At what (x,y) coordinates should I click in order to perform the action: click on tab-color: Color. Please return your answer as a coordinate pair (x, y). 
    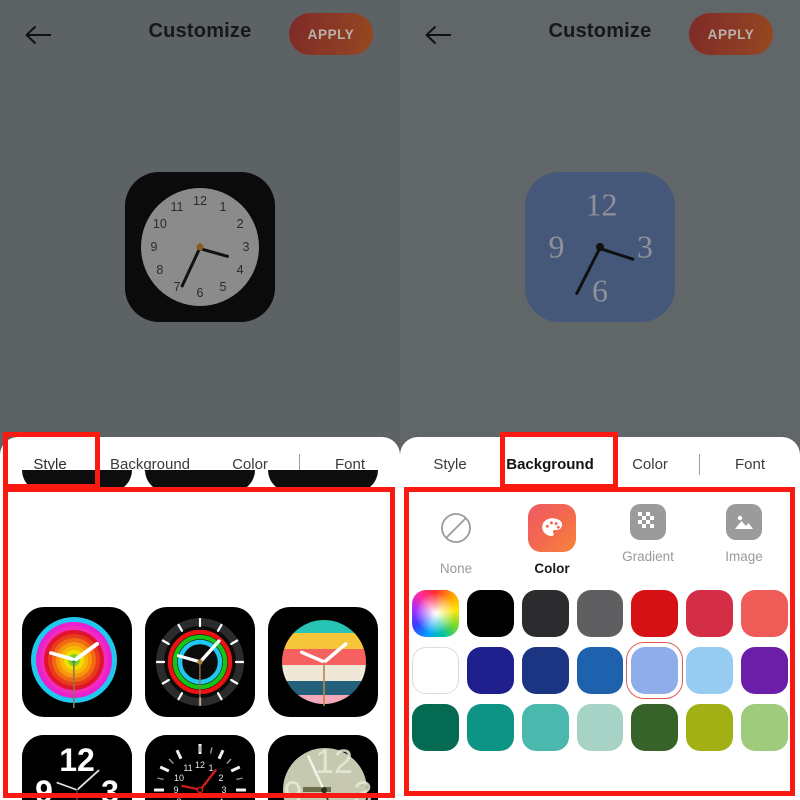
    Looking at the image, I should click on (650, 464).